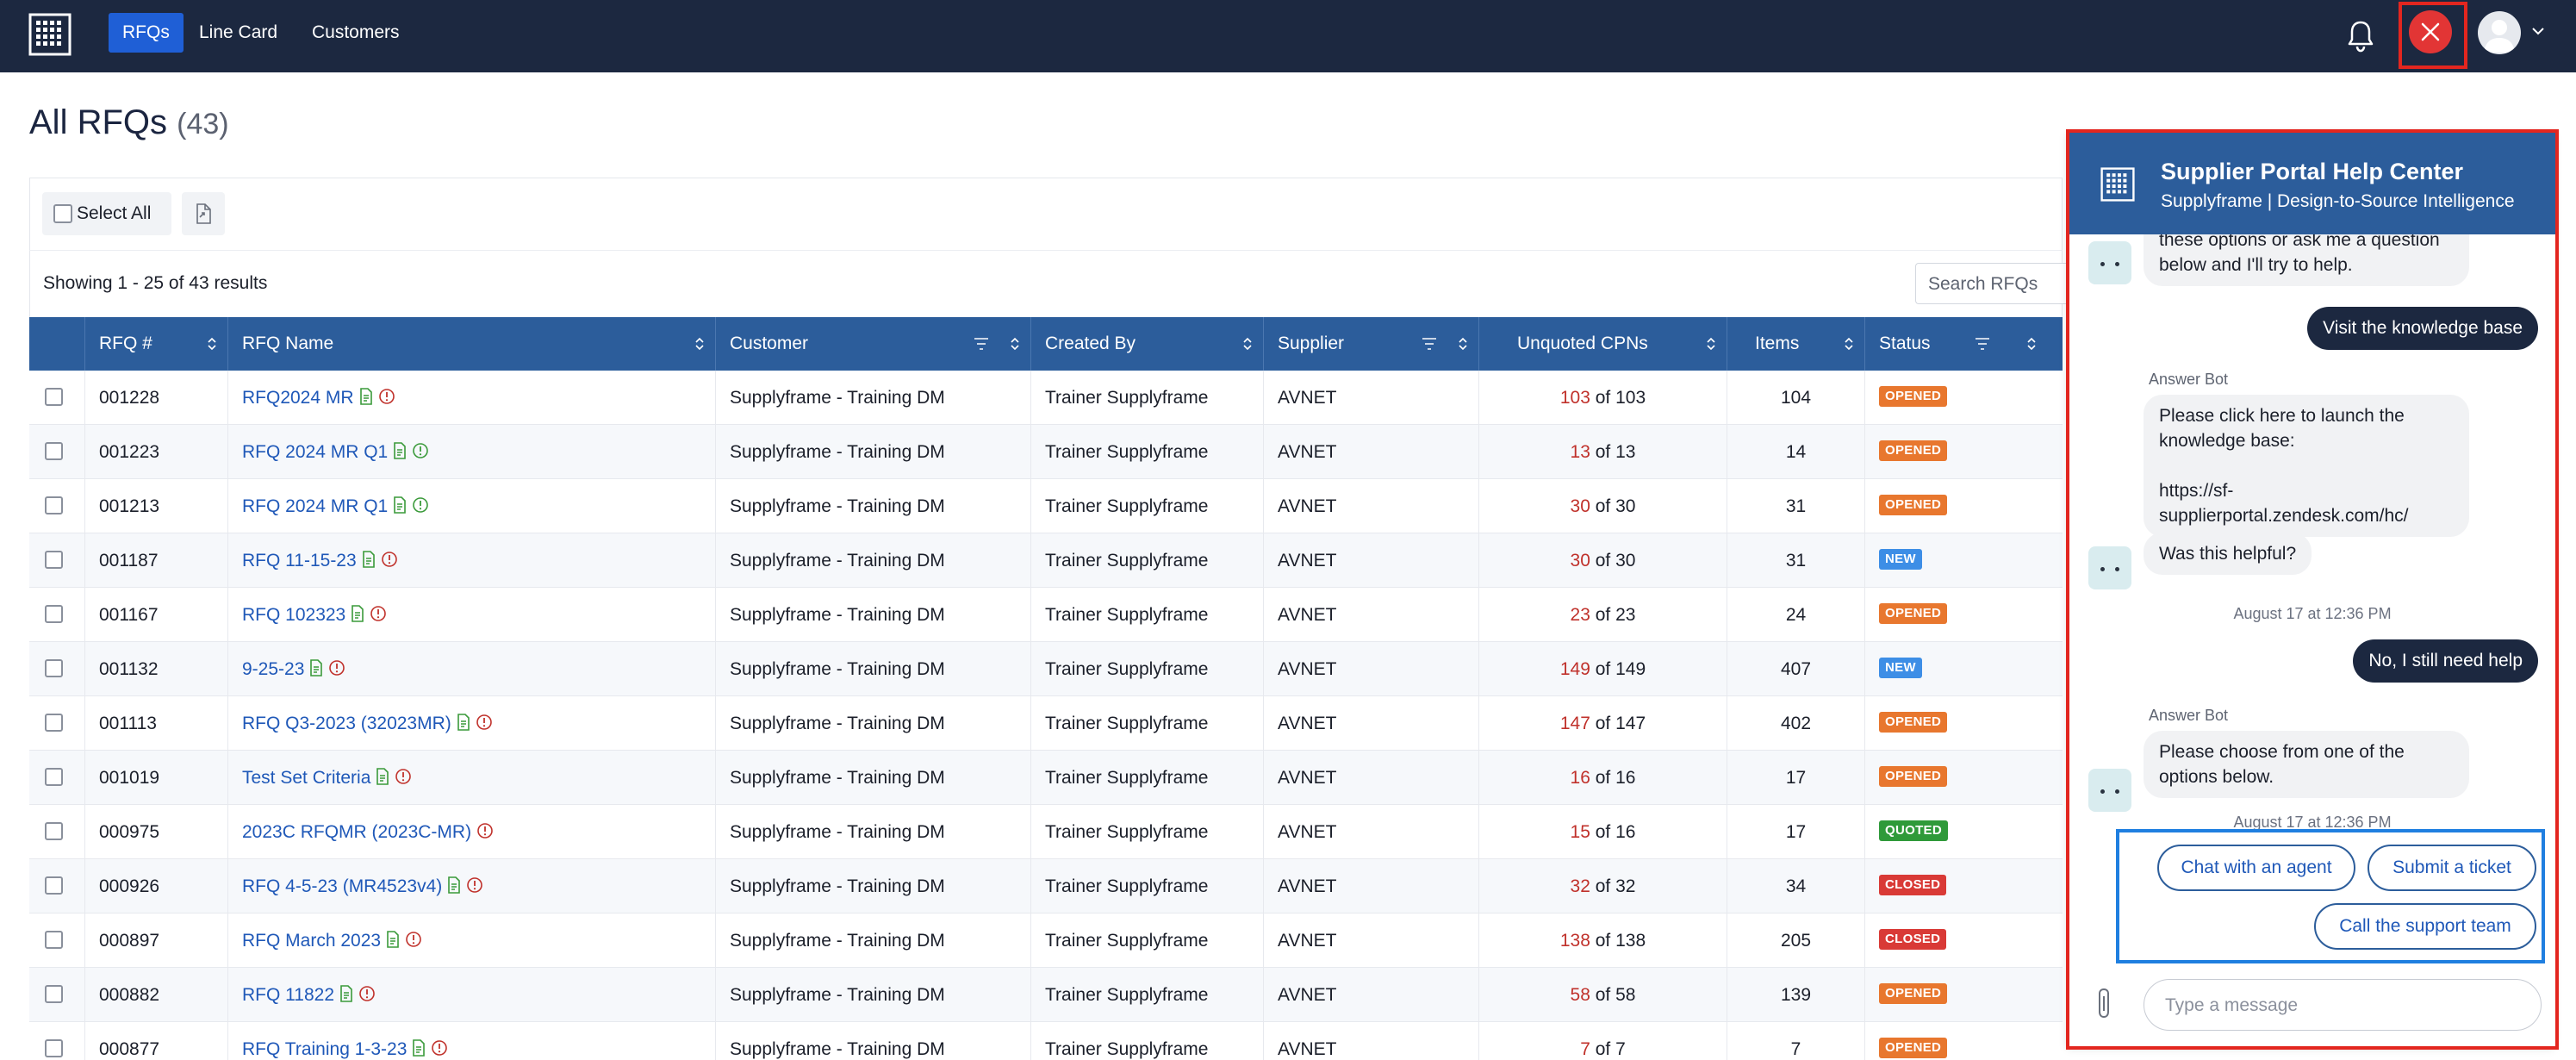 The width and height of the screenshot is (2576, 1060). Describe the element at coordinates (2105, 1003) in the screenshot. I see `paperclip-icon` at that location.